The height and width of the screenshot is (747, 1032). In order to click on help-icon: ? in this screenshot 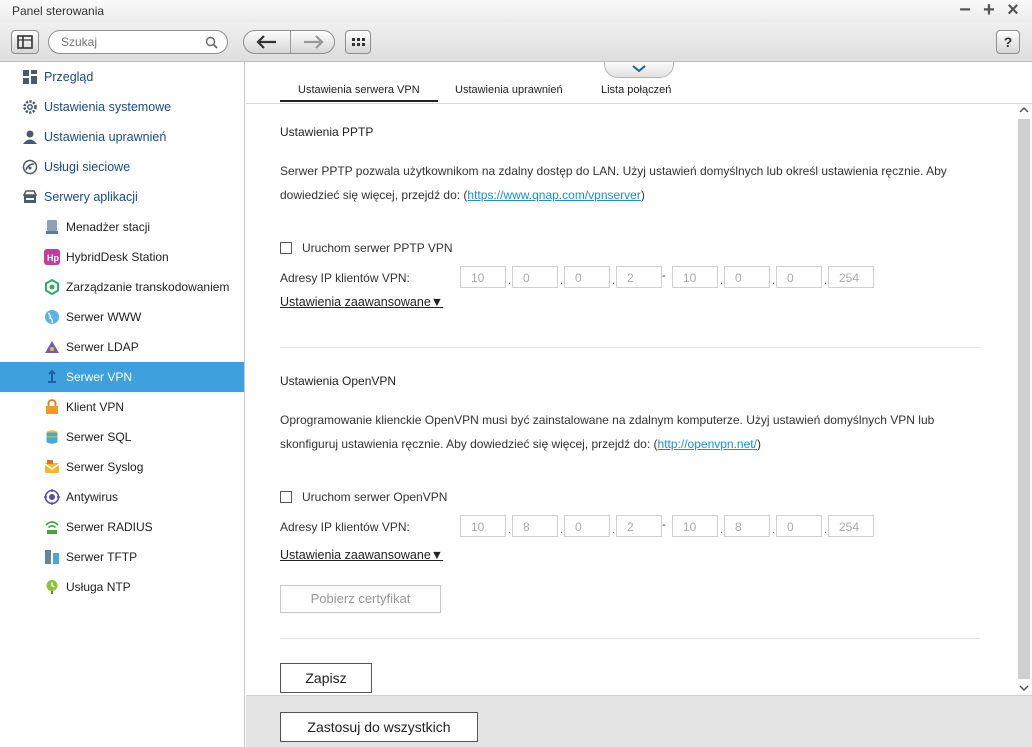, I will do `click(1008, 42)`.